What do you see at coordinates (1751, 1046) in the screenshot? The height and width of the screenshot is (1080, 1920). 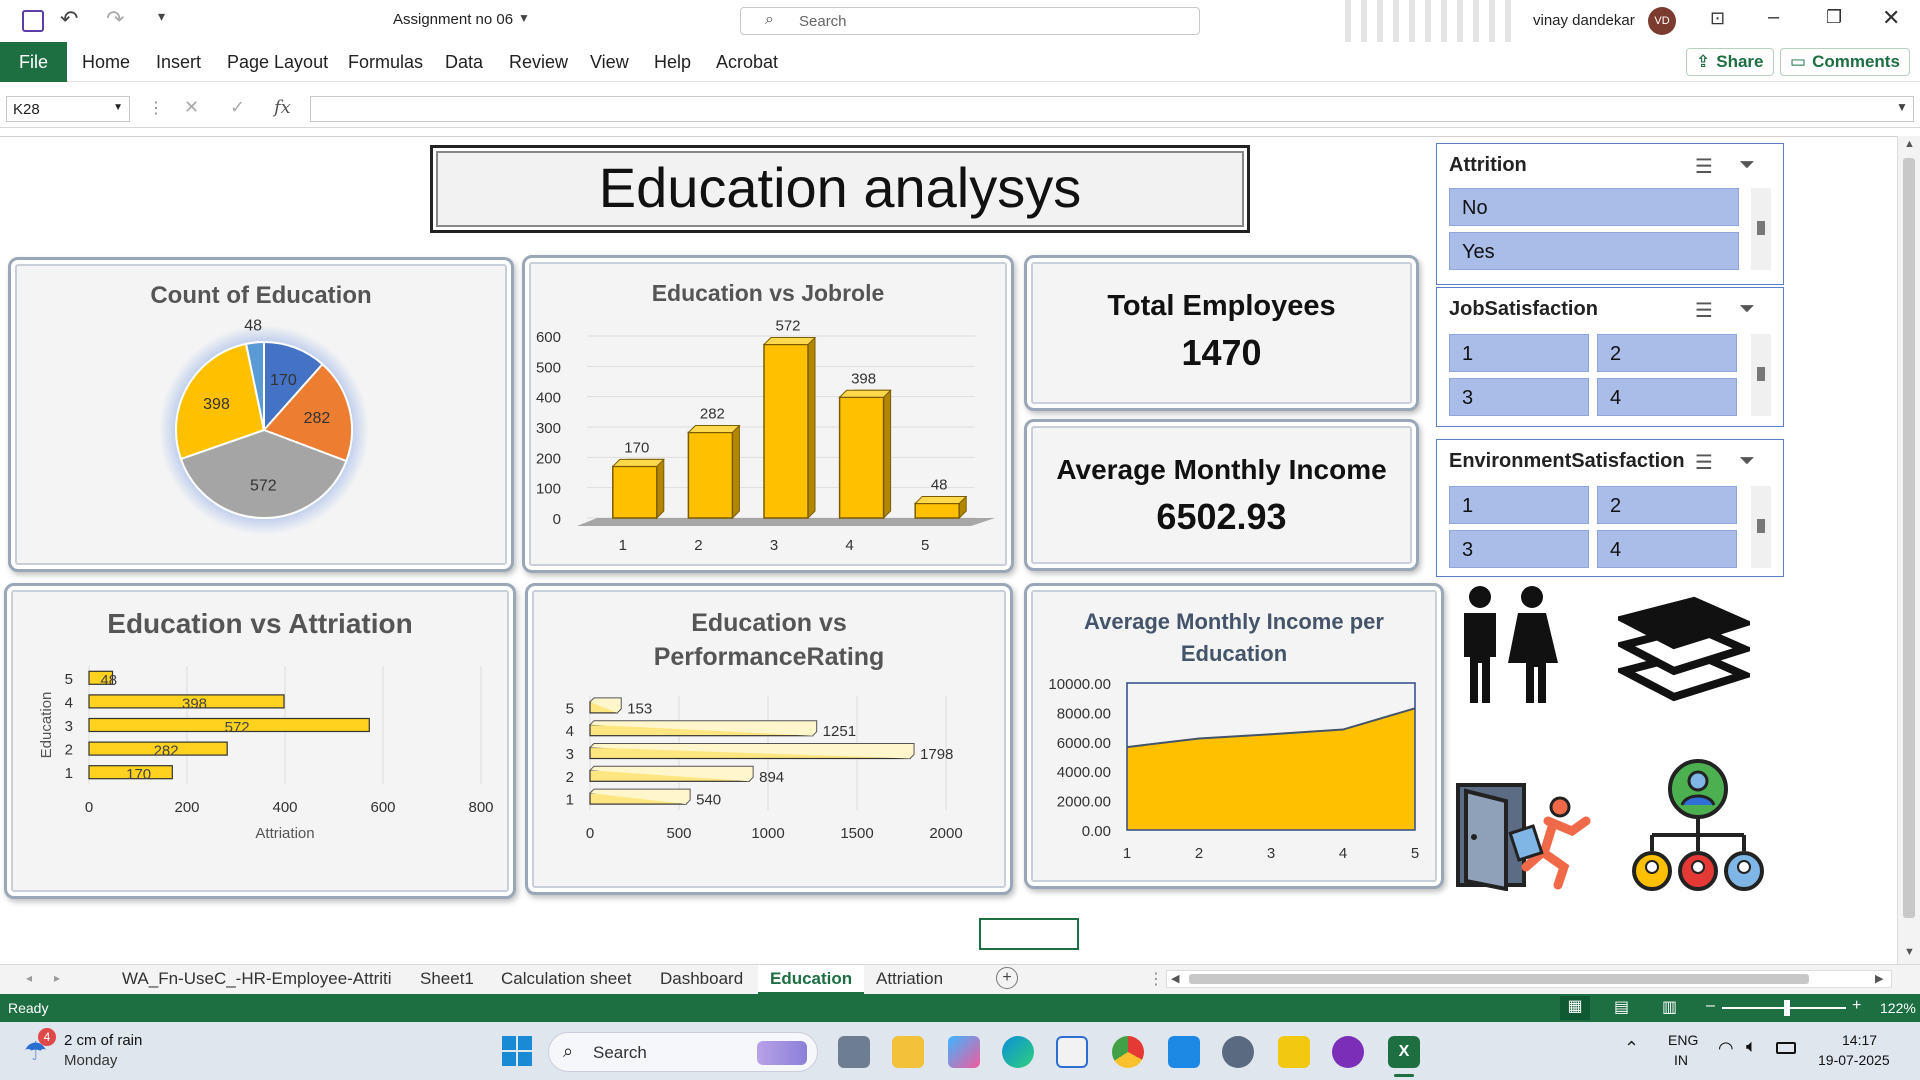 I see `volume-icon: 🔈︎` at bounding box center [1751, 1046].